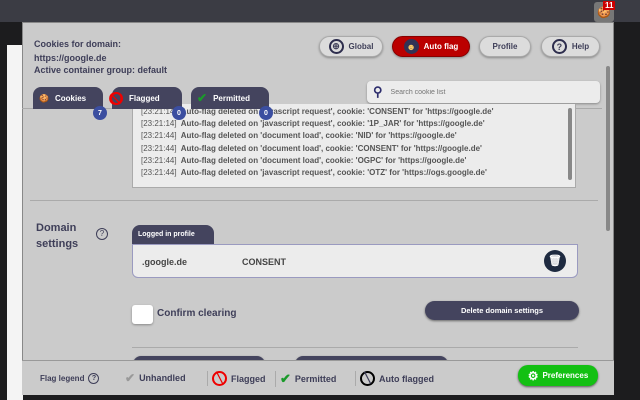 The image size is (640, 400). Describe the element at coordinates (57, 236) in the screenshot. I see `domain-settings-title: Domain settings` at that location.